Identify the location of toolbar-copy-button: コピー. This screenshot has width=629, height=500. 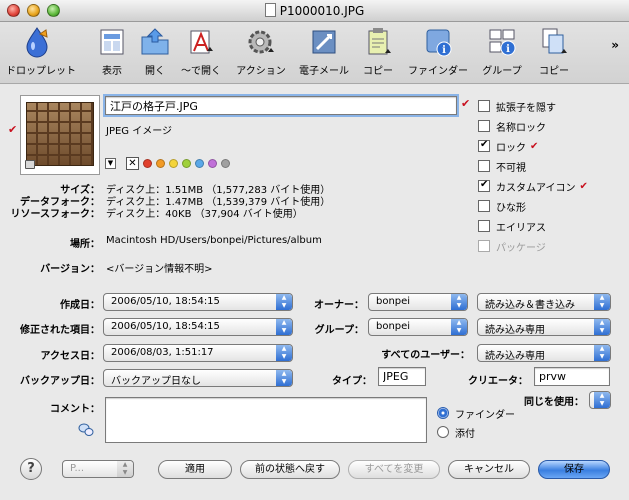
(378, 51).